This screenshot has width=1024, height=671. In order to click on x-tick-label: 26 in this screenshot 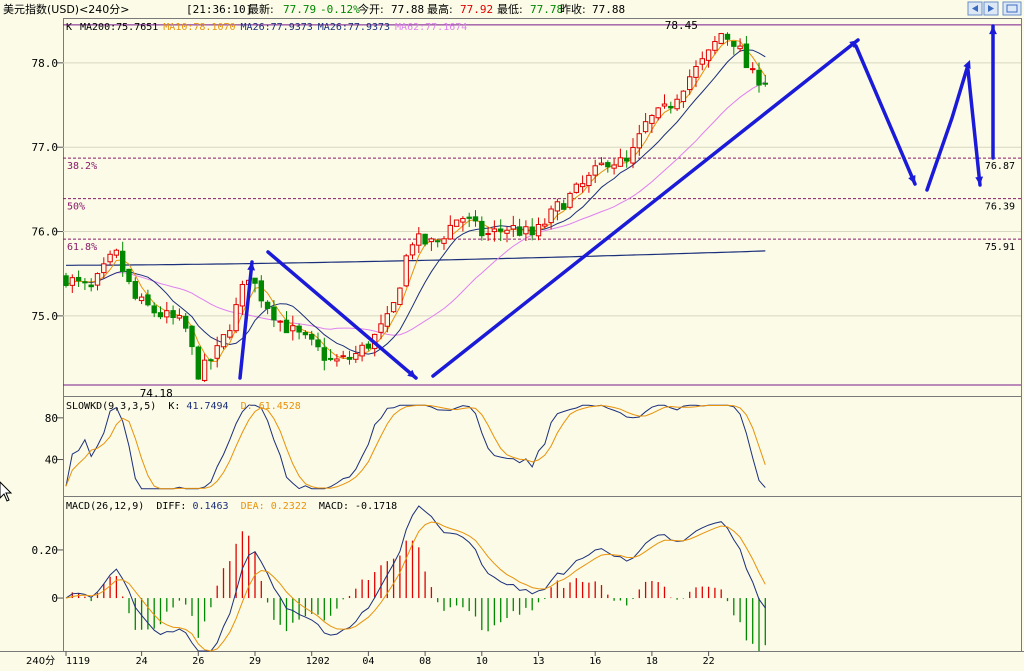, I will do `click(198, 661)`.